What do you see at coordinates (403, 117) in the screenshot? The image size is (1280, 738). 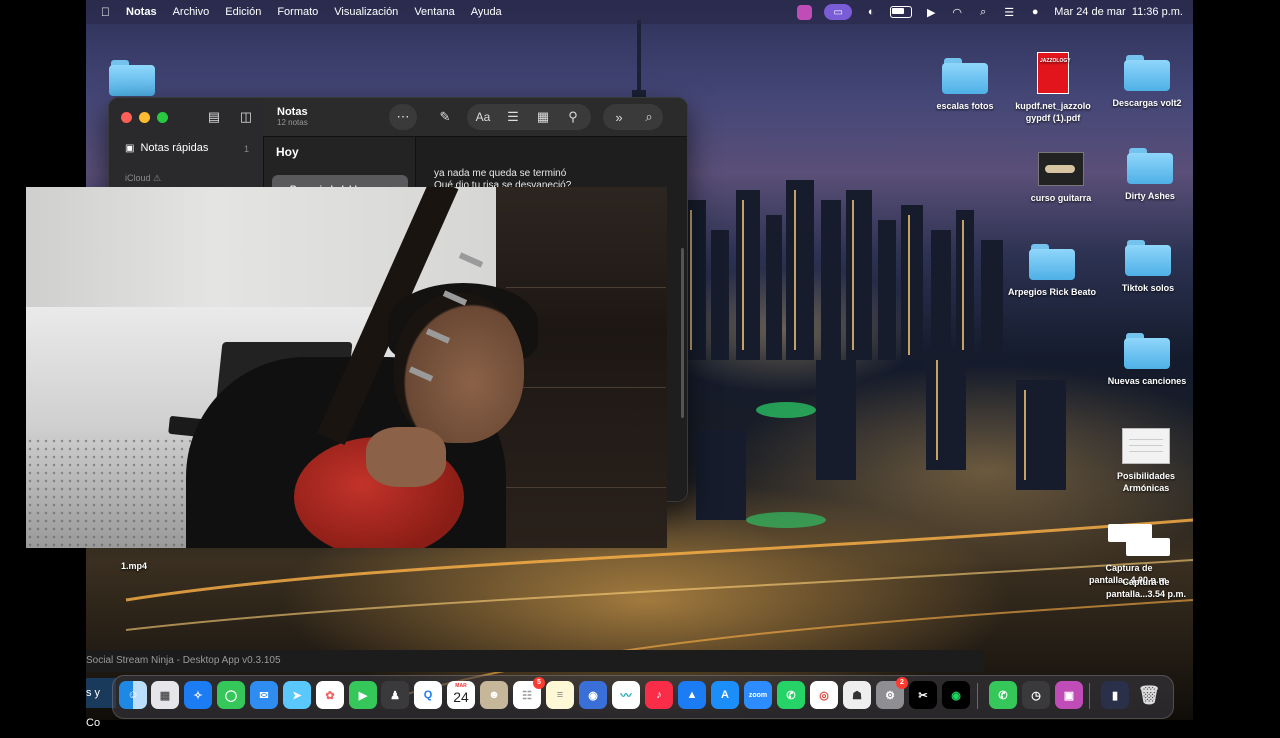 I see `more-options-icon: ⋯` at bounding box center [403, 117].